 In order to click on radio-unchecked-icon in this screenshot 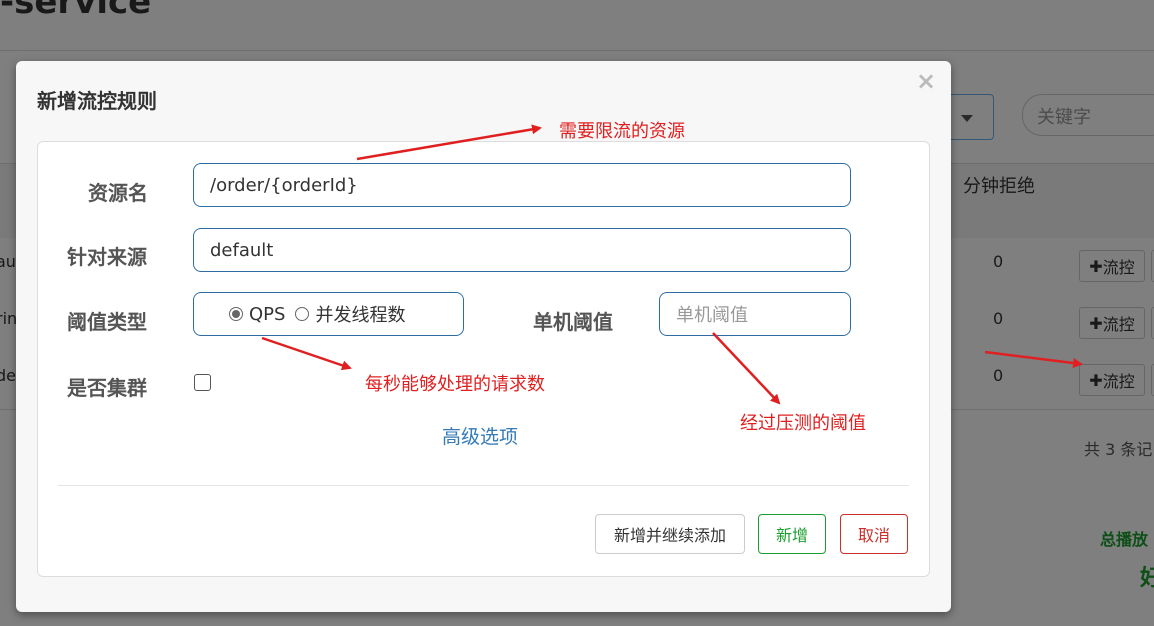, I will do `click(302, 314)`.